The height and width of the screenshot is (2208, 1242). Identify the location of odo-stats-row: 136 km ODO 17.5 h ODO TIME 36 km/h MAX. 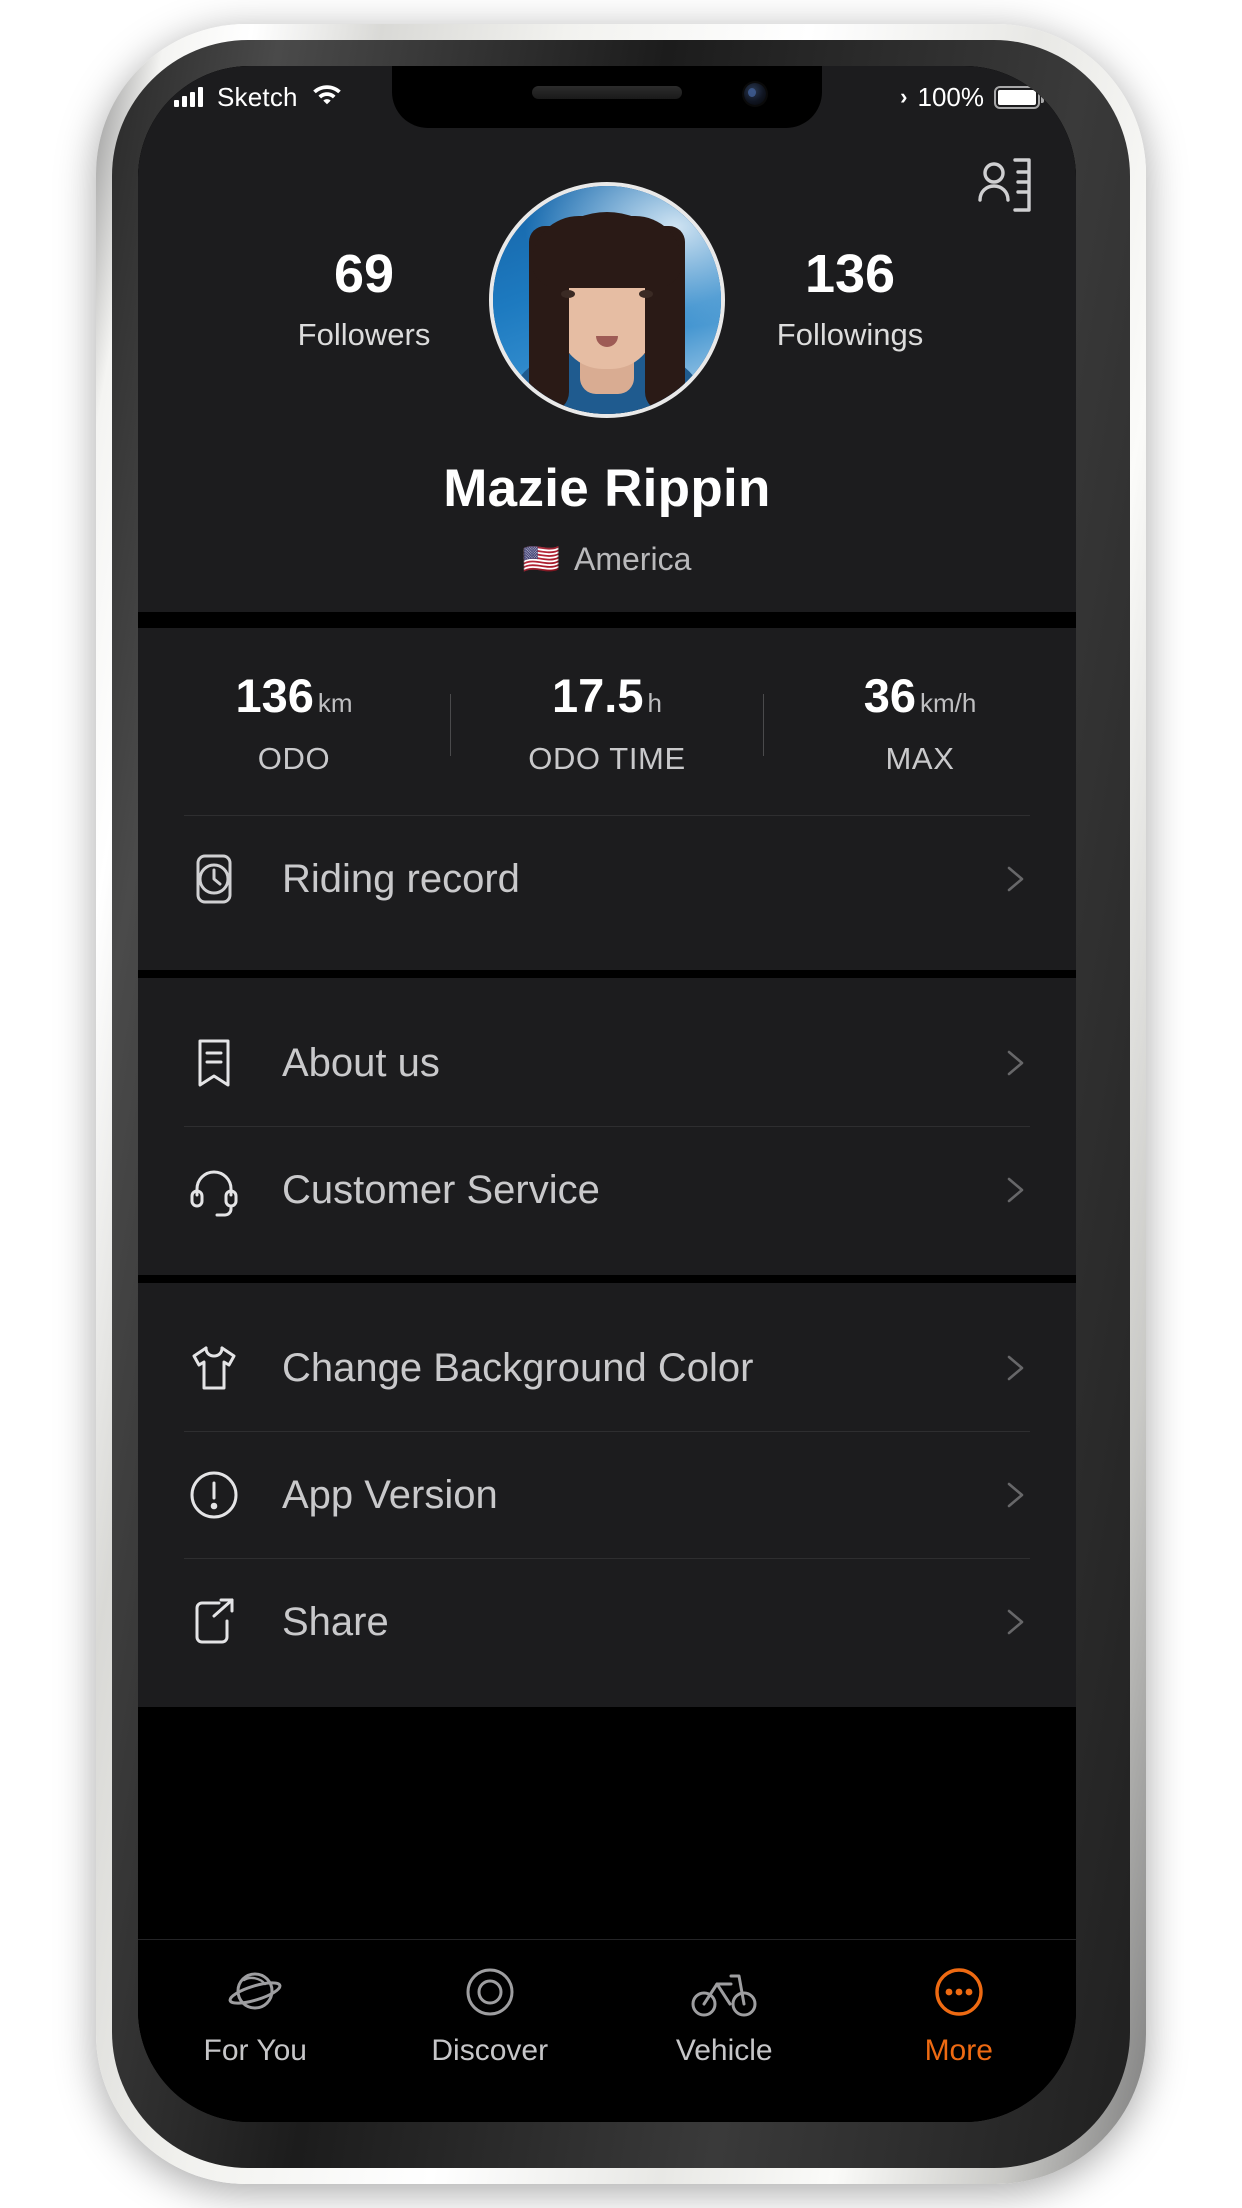
(607, 721).